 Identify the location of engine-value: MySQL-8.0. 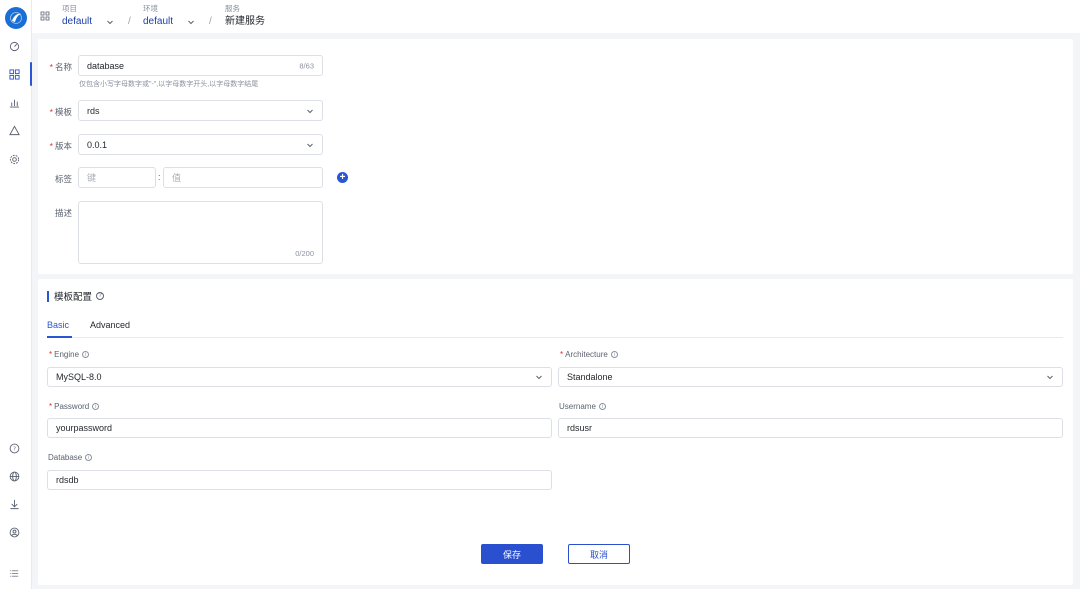
(79, 377).